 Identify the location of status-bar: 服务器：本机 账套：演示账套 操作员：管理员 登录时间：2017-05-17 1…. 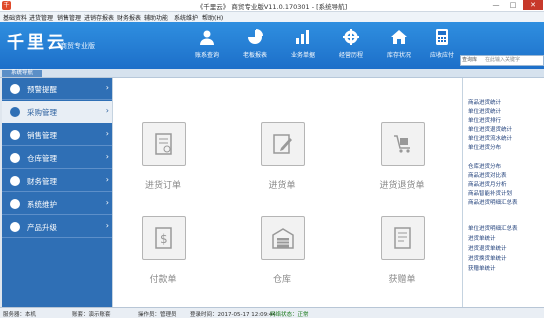
(272, 312).